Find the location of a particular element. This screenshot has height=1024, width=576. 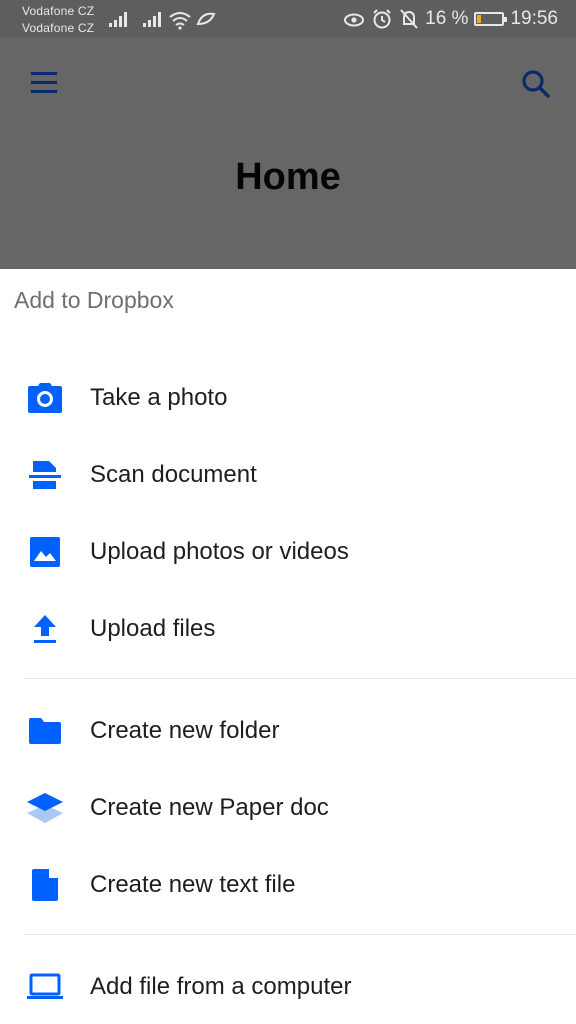

upload-icon is located at coordinates (45, 629).